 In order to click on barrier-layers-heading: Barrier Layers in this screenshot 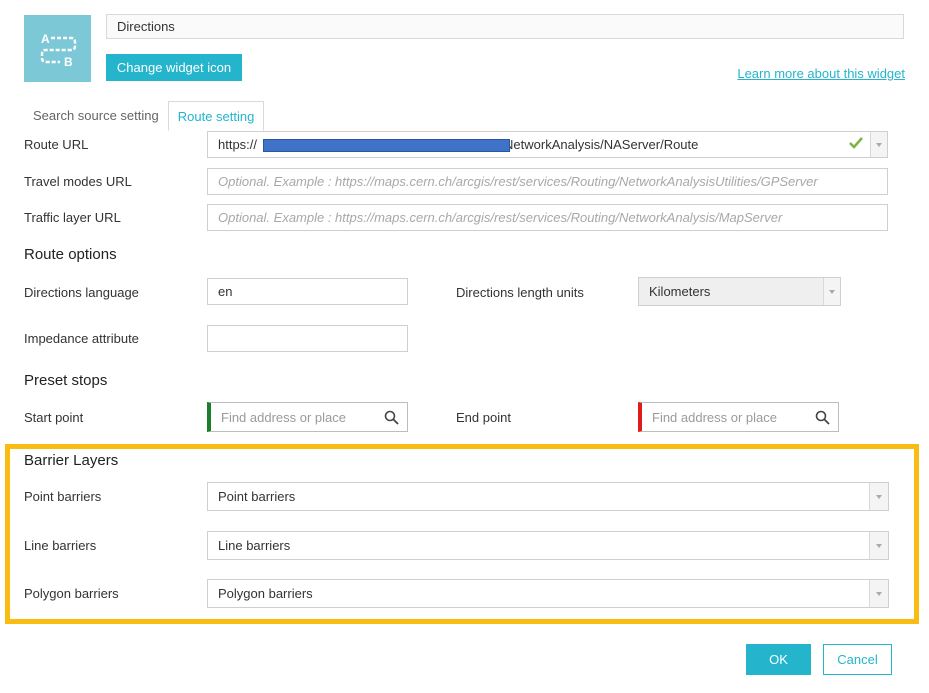, I will do `click(71, 460)`.